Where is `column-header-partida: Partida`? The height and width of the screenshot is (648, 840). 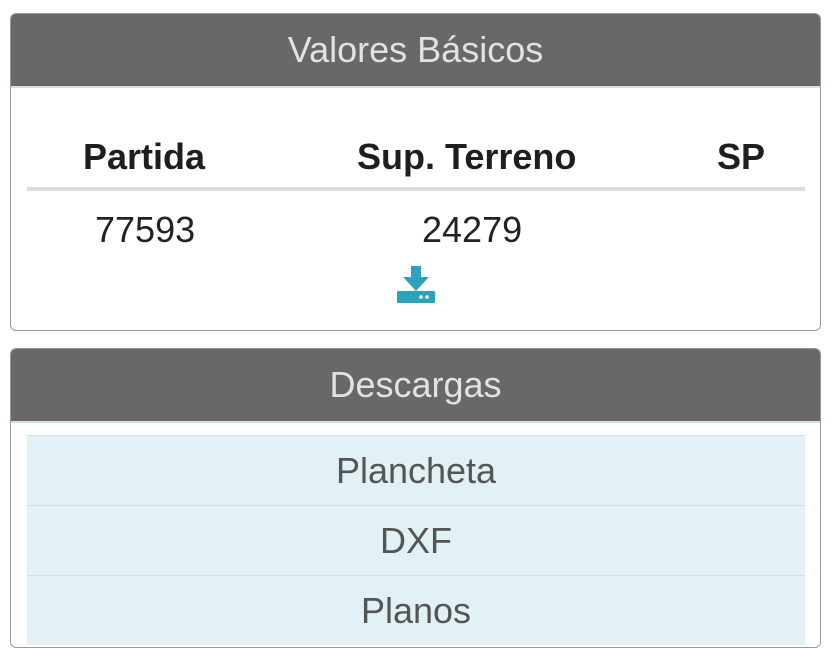 column-header-partida: Partida is located at coordinates (144, 156).